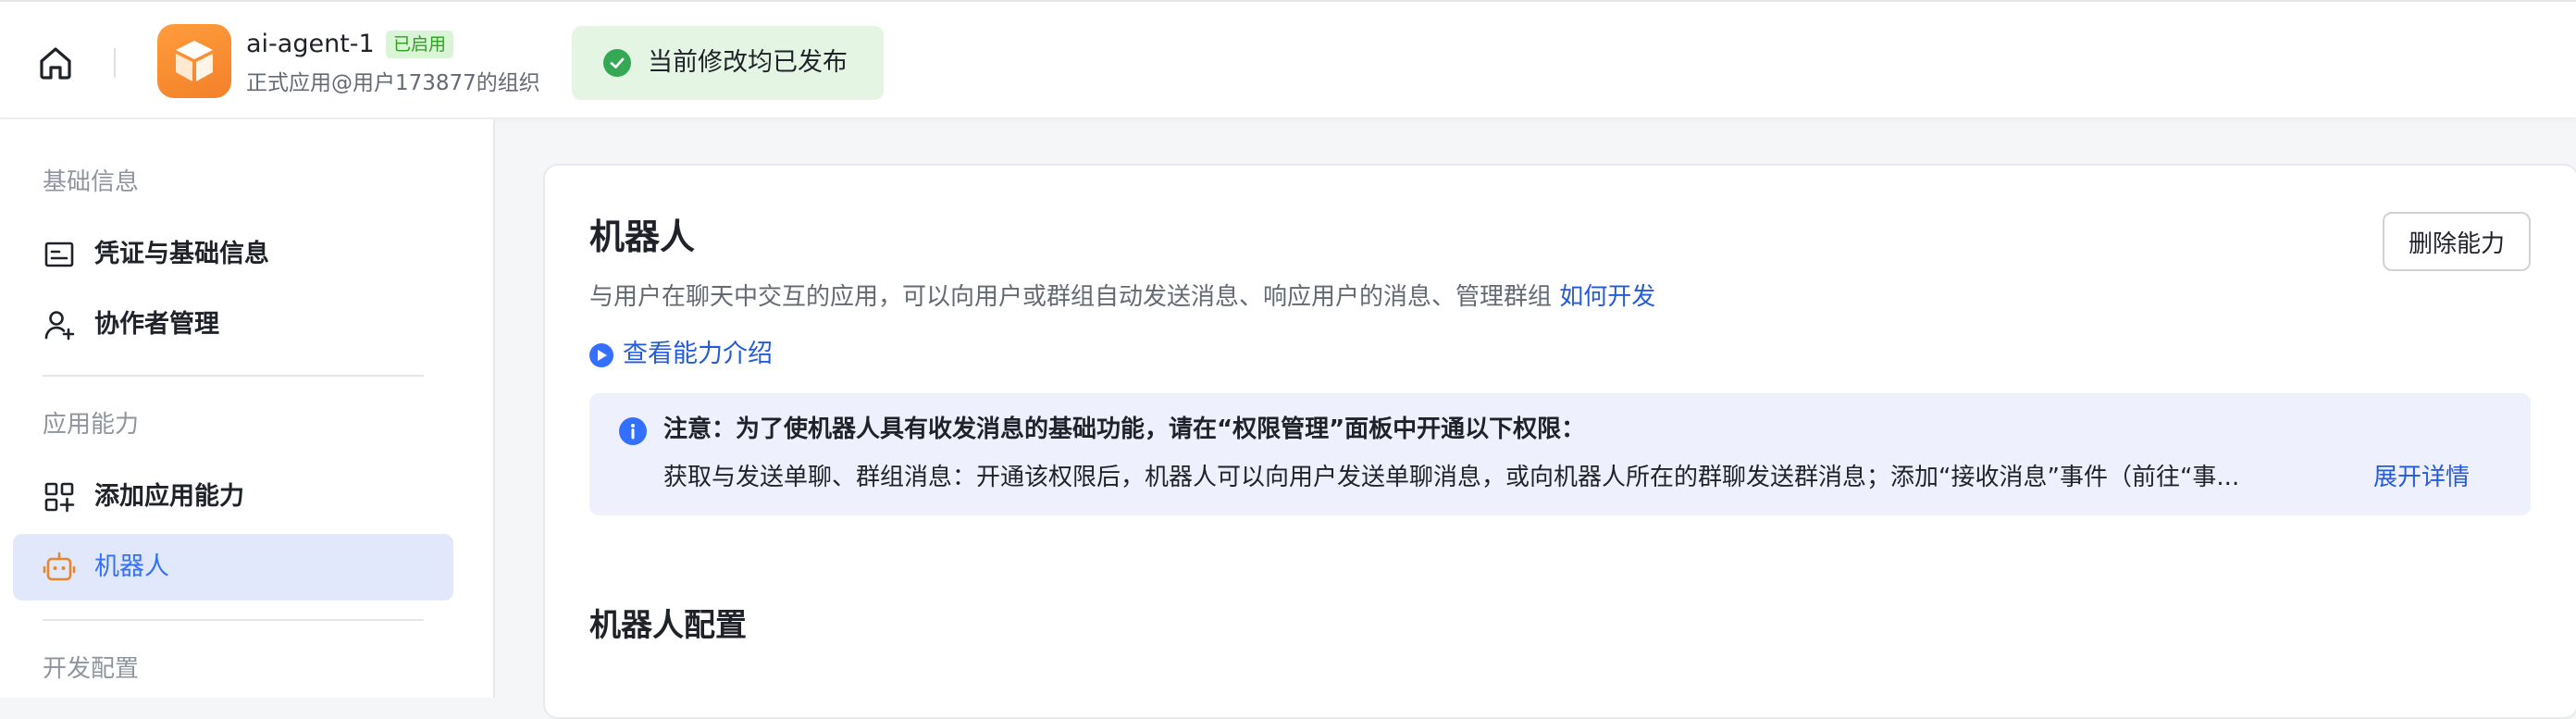  Describe the element at coordinates (1071, 297) in the screenshot. I see `description-text: 与用户在聊天中交互的应用，可以向用户或群组自动发送消息、响应用户的消息、管理群组` at that location.